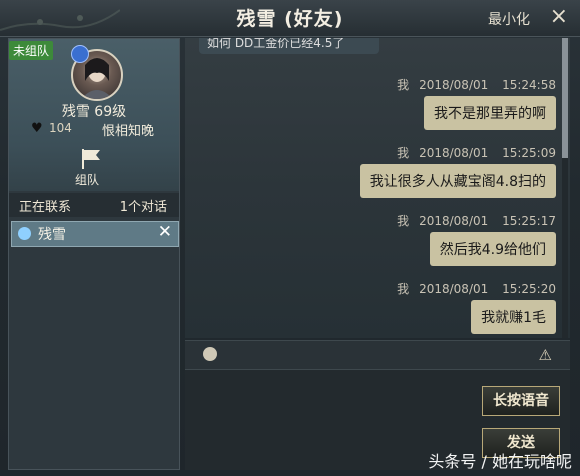 The width and height of the screenshot is (580, 476). What do you see at coordinates (87, 179) in the screenshot?
I see `team-button-label: 组队` at bounding box center [87, 179].